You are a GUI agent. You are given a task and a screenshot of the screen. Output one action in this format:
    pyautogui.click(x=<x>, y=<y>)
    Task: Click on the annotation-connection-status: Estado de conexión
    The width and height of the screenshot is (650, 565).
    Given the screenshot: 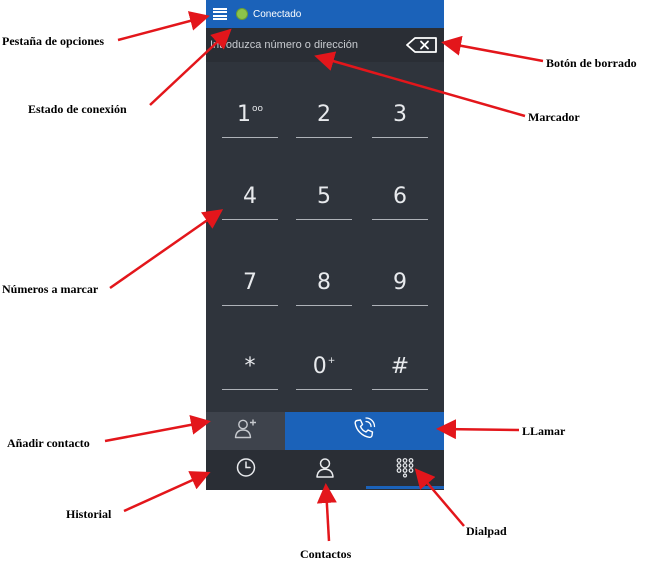 What is the action you would take?
    pyautogui.click(x=77, y=109)
    